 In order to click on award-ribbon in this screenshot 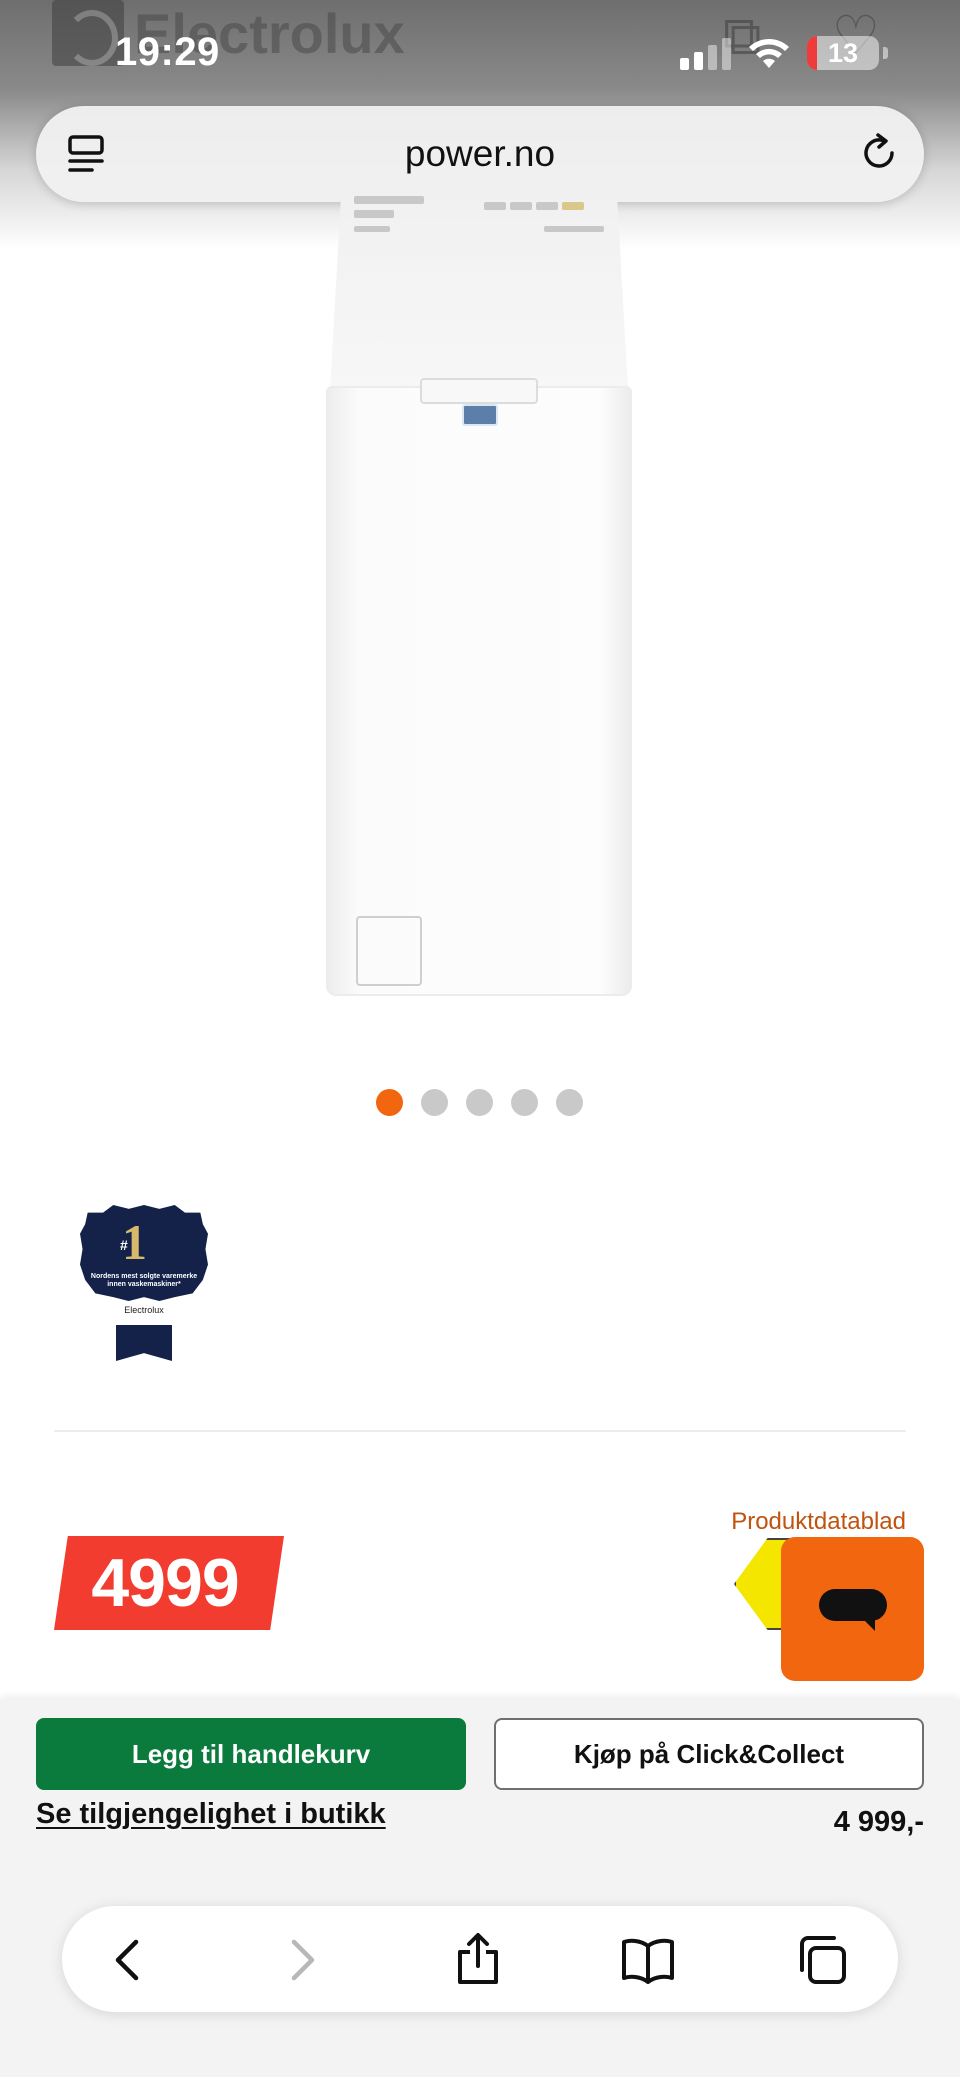, I will do `click(144, 1343)`.